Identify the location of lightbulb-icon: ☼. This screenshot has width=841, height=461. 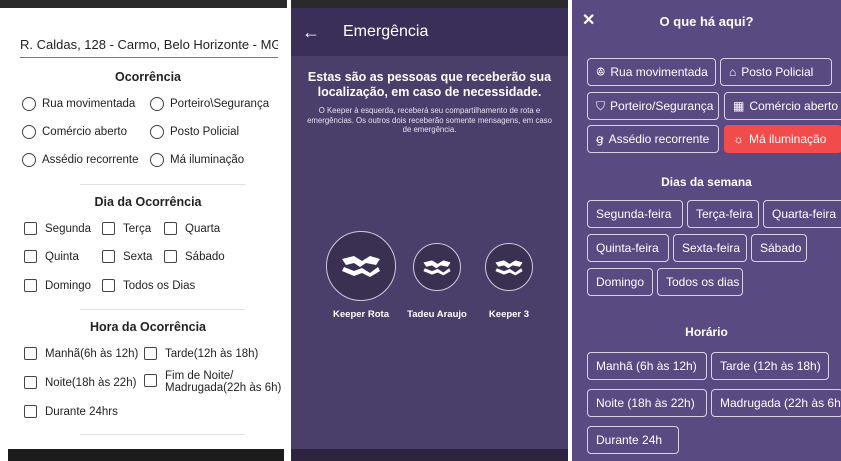
(738, 139).